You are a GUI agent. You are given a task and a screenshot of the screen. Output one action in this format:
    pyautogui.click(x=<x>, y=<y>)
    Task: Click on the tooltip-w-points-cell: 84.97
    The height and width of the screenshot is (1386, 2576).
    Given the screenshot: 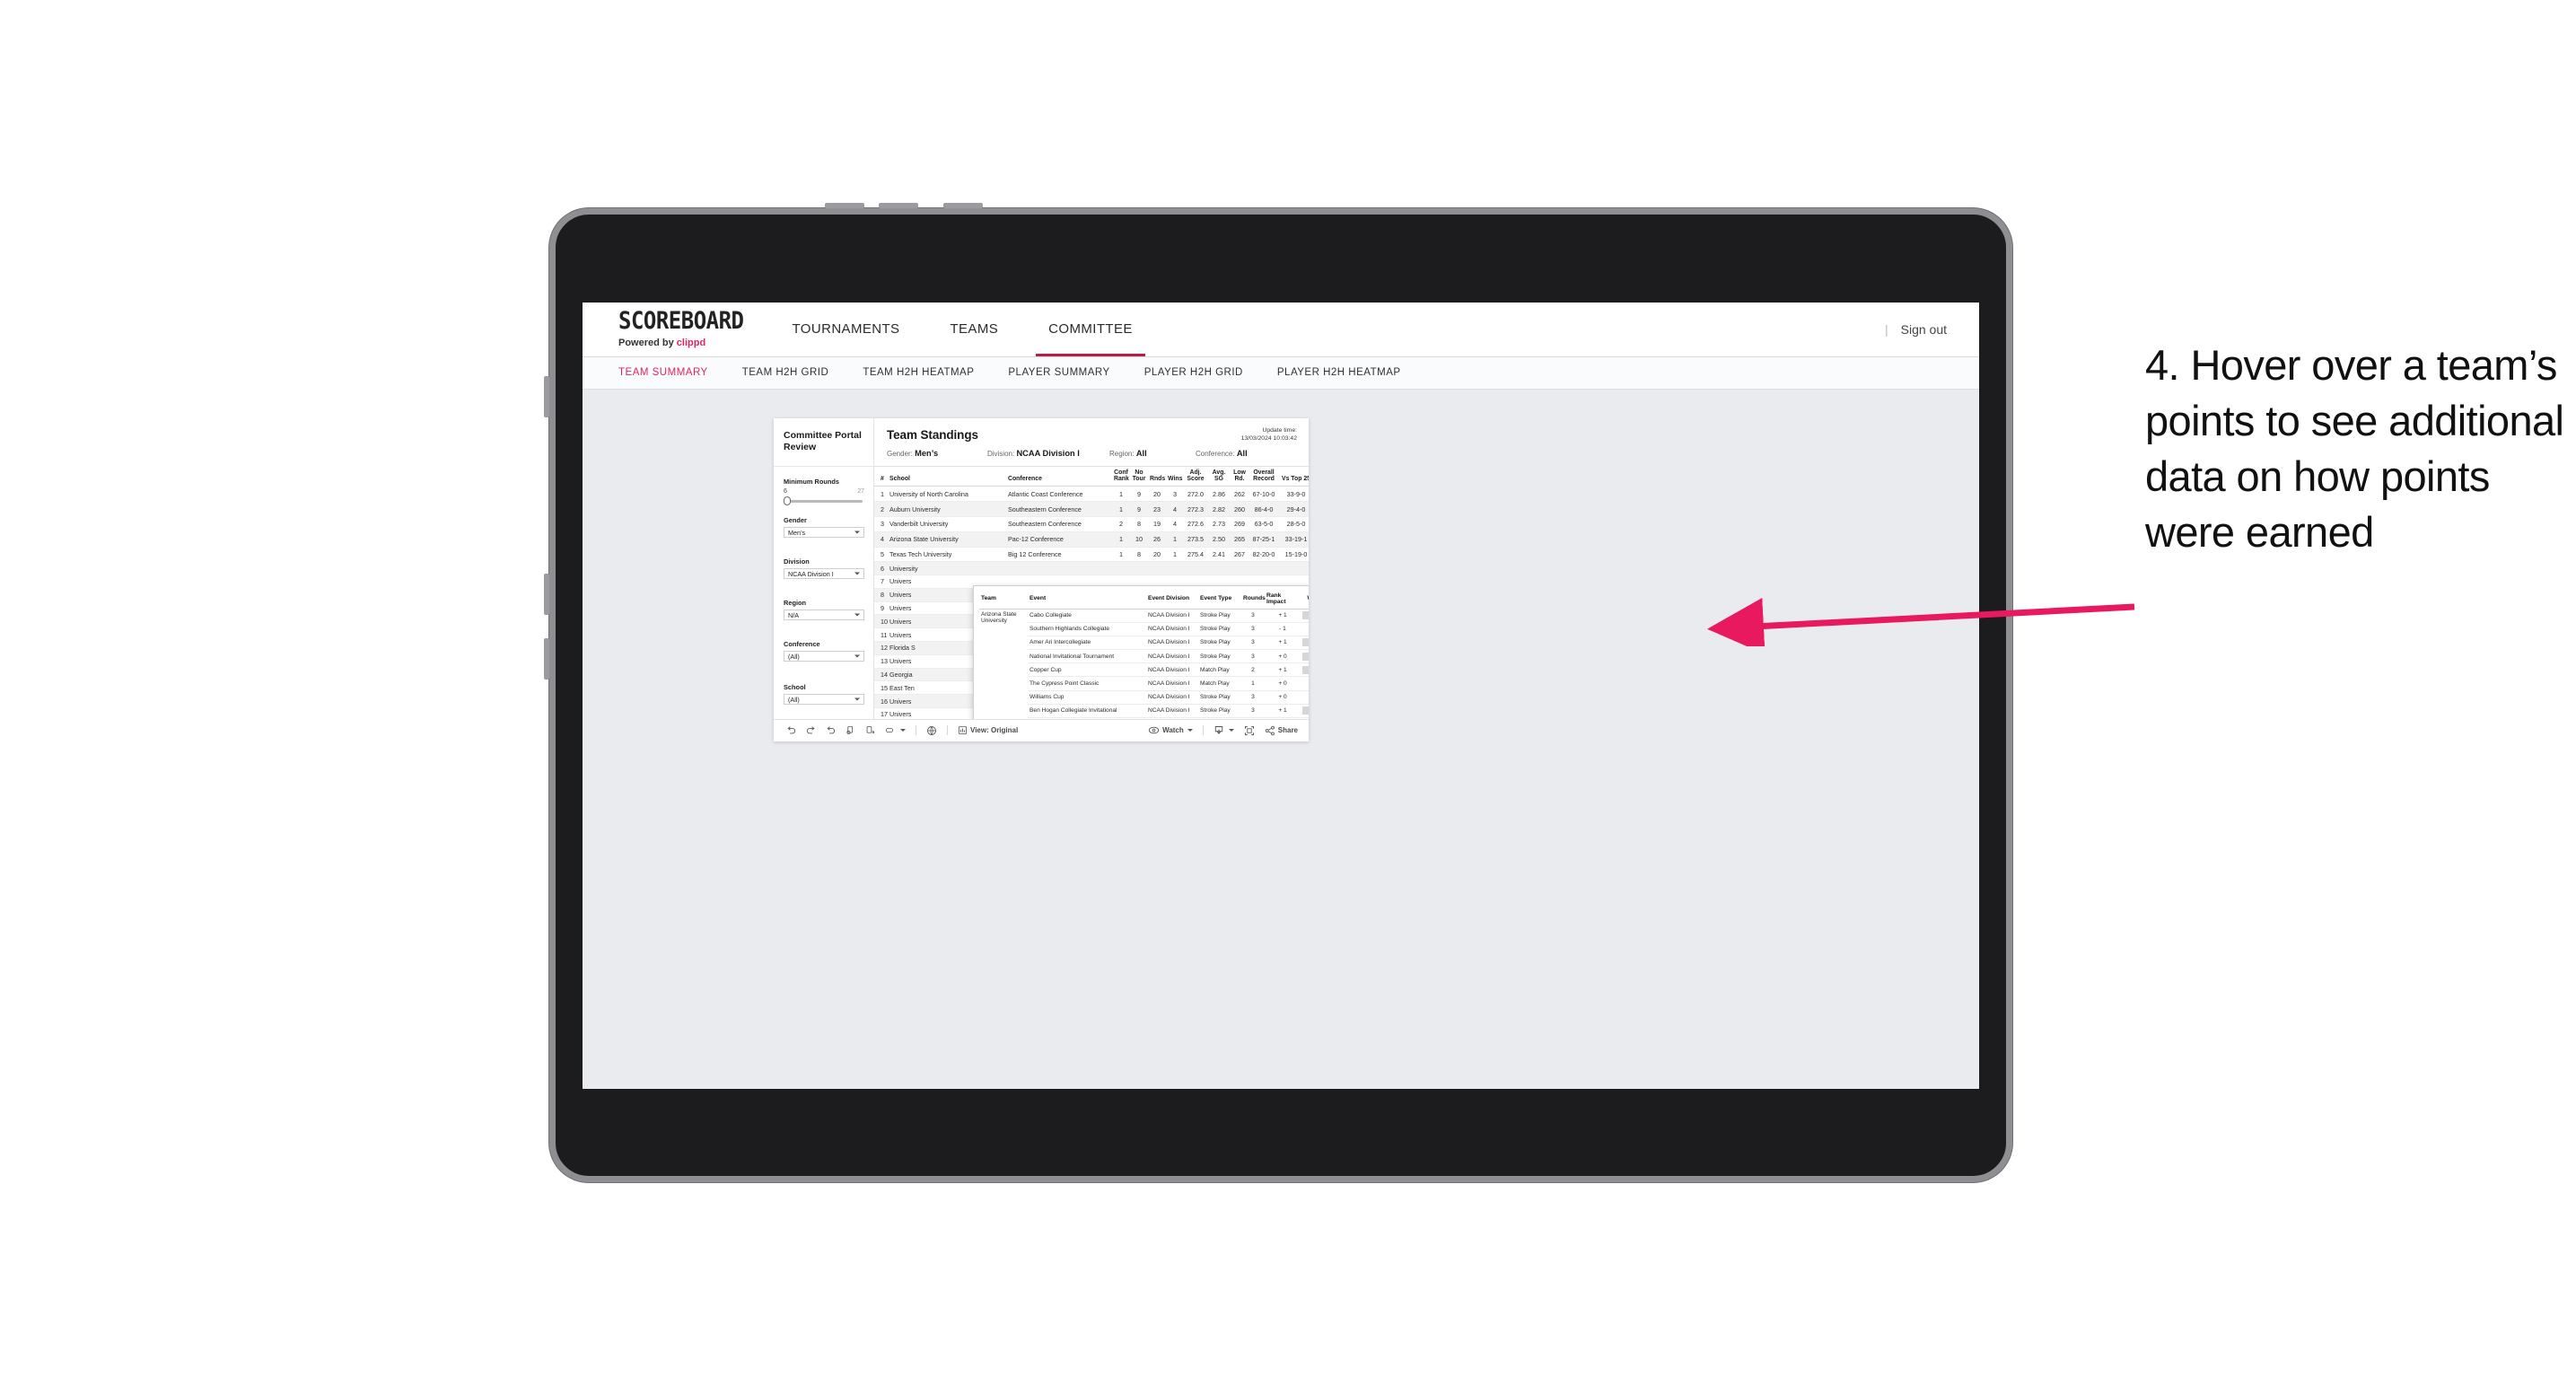 What is the action you would take?
    pyautogui.click(x=1305, y=643)
    